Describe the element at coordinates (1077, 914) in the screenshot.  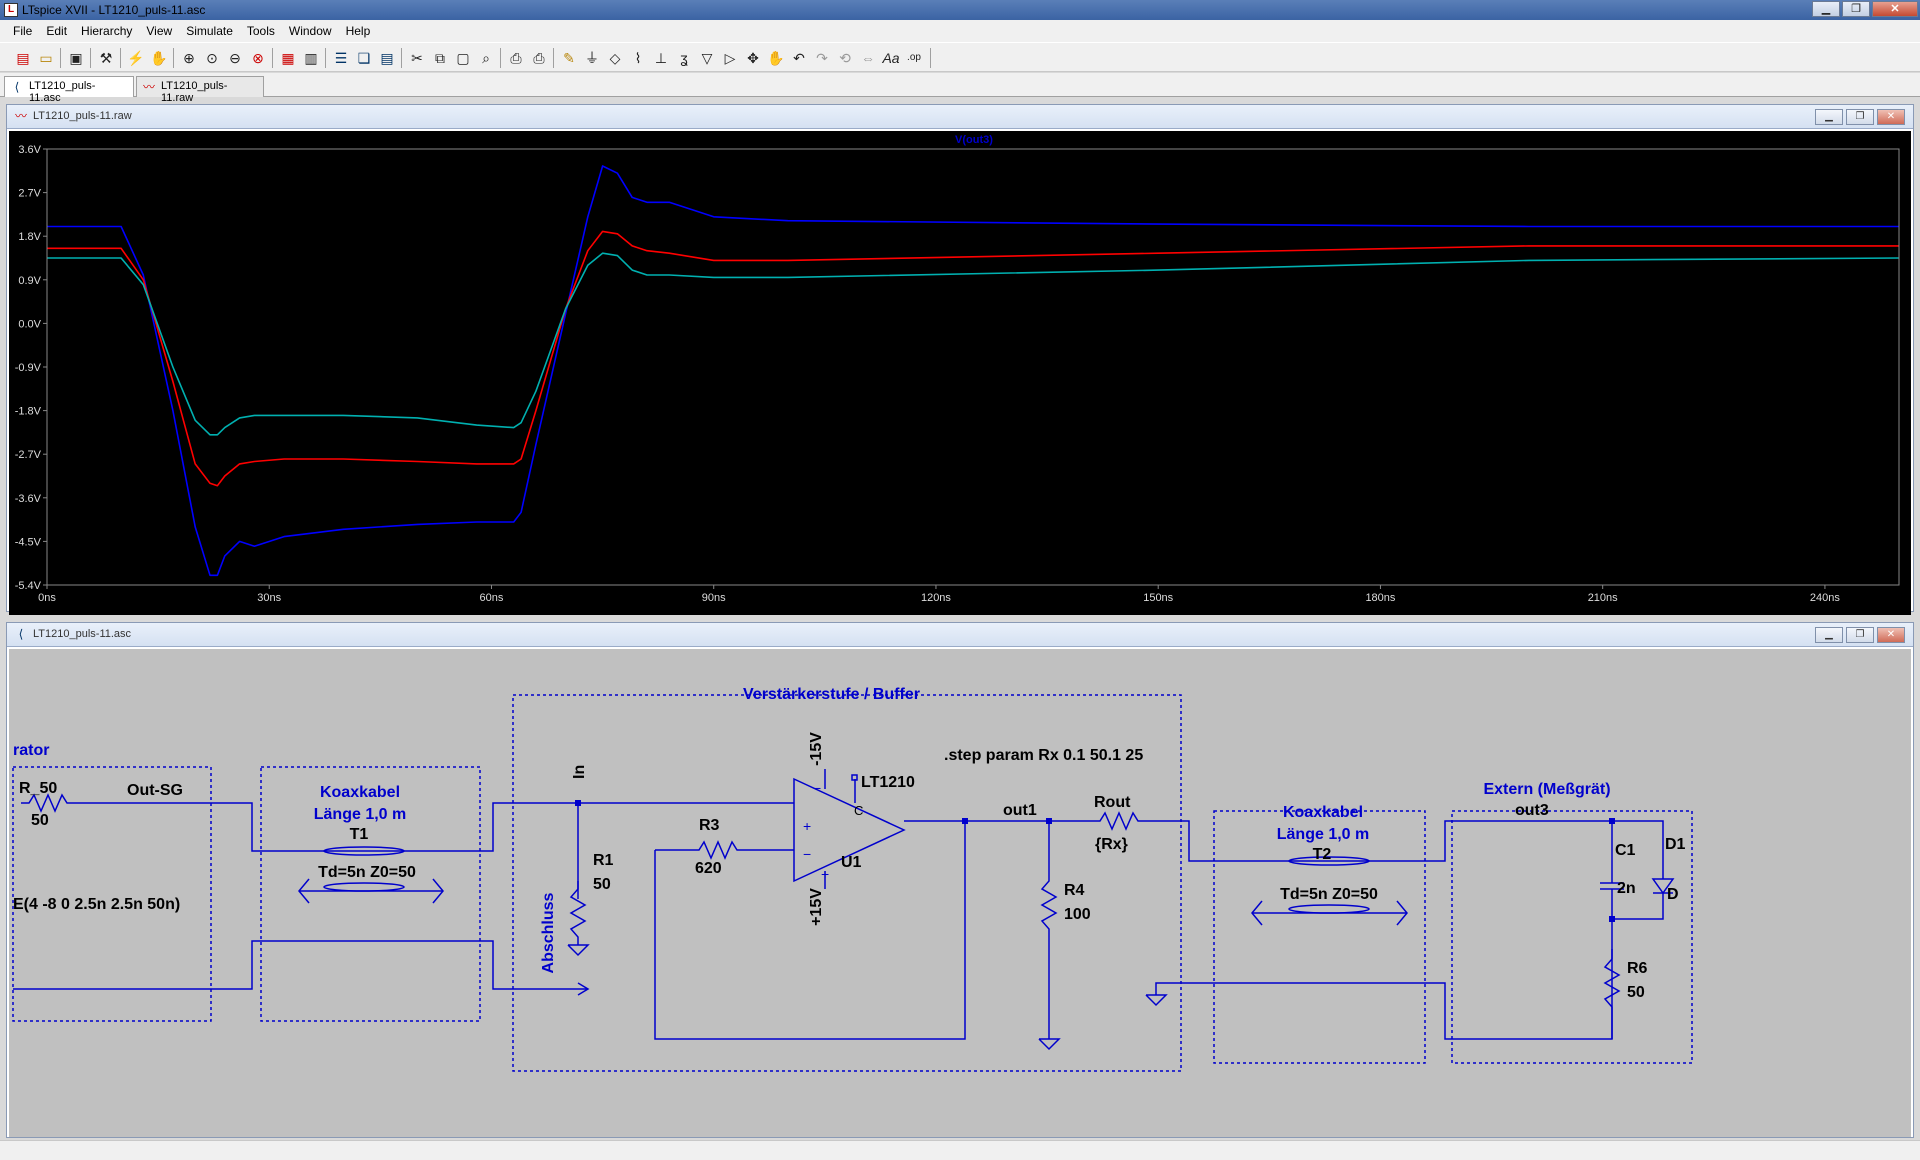
I see `r4-value: 100` at that location.